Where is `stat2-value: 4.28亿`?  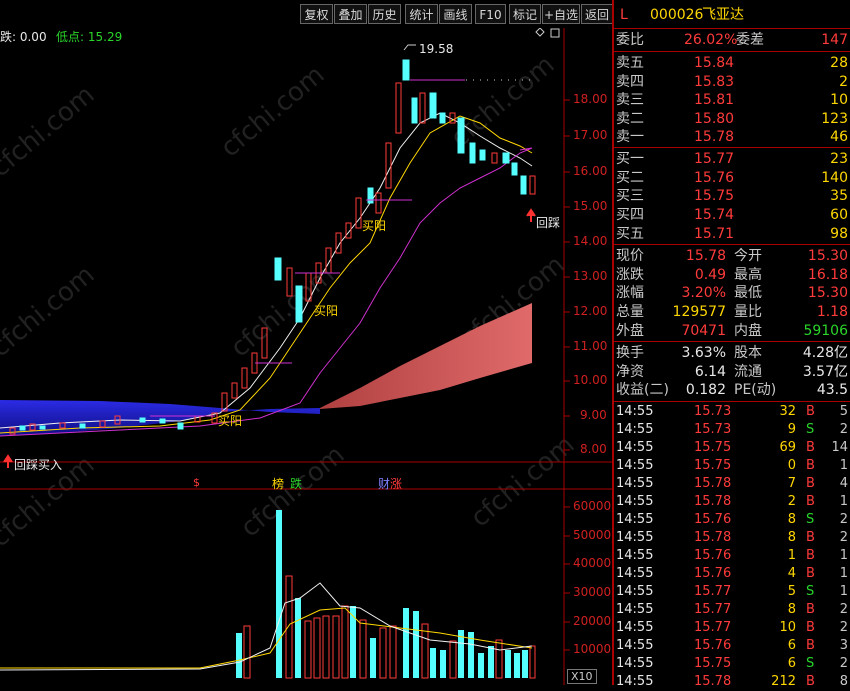 stat2-value: 4.28亿 is located at coordinates (825, 353).